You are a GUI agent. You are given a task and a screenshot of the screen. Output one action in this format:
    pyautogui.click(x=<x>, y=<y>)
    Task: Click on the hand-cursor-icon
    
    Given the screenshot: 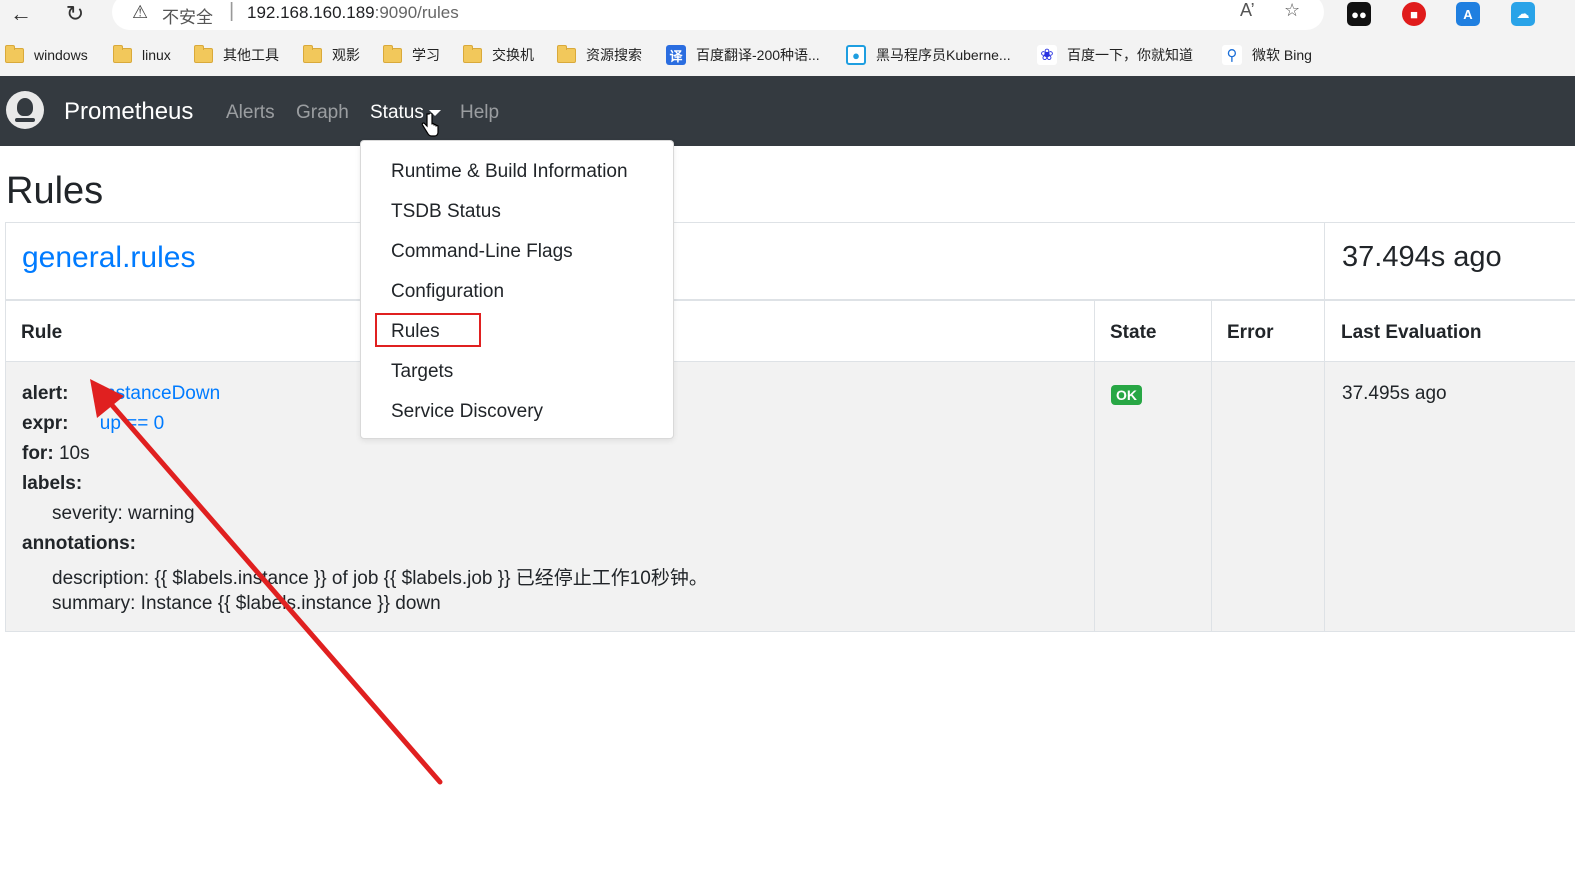 What is the action you would take?
    pyautogui.click(x=430, y=125)
    